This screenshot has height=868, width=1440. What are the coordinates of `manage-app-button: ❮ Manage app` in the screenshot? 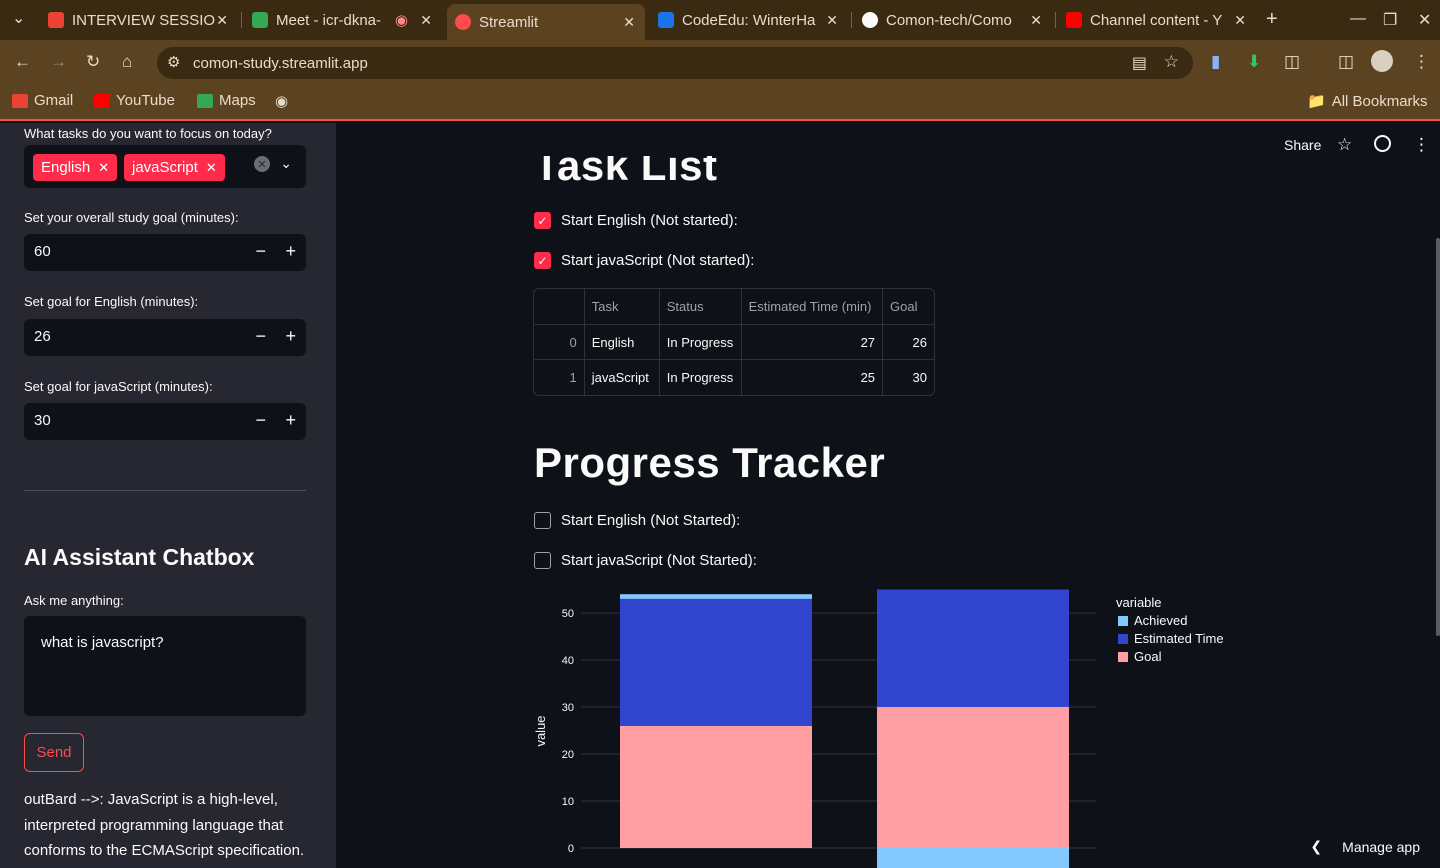 It's located at (1365, 846).